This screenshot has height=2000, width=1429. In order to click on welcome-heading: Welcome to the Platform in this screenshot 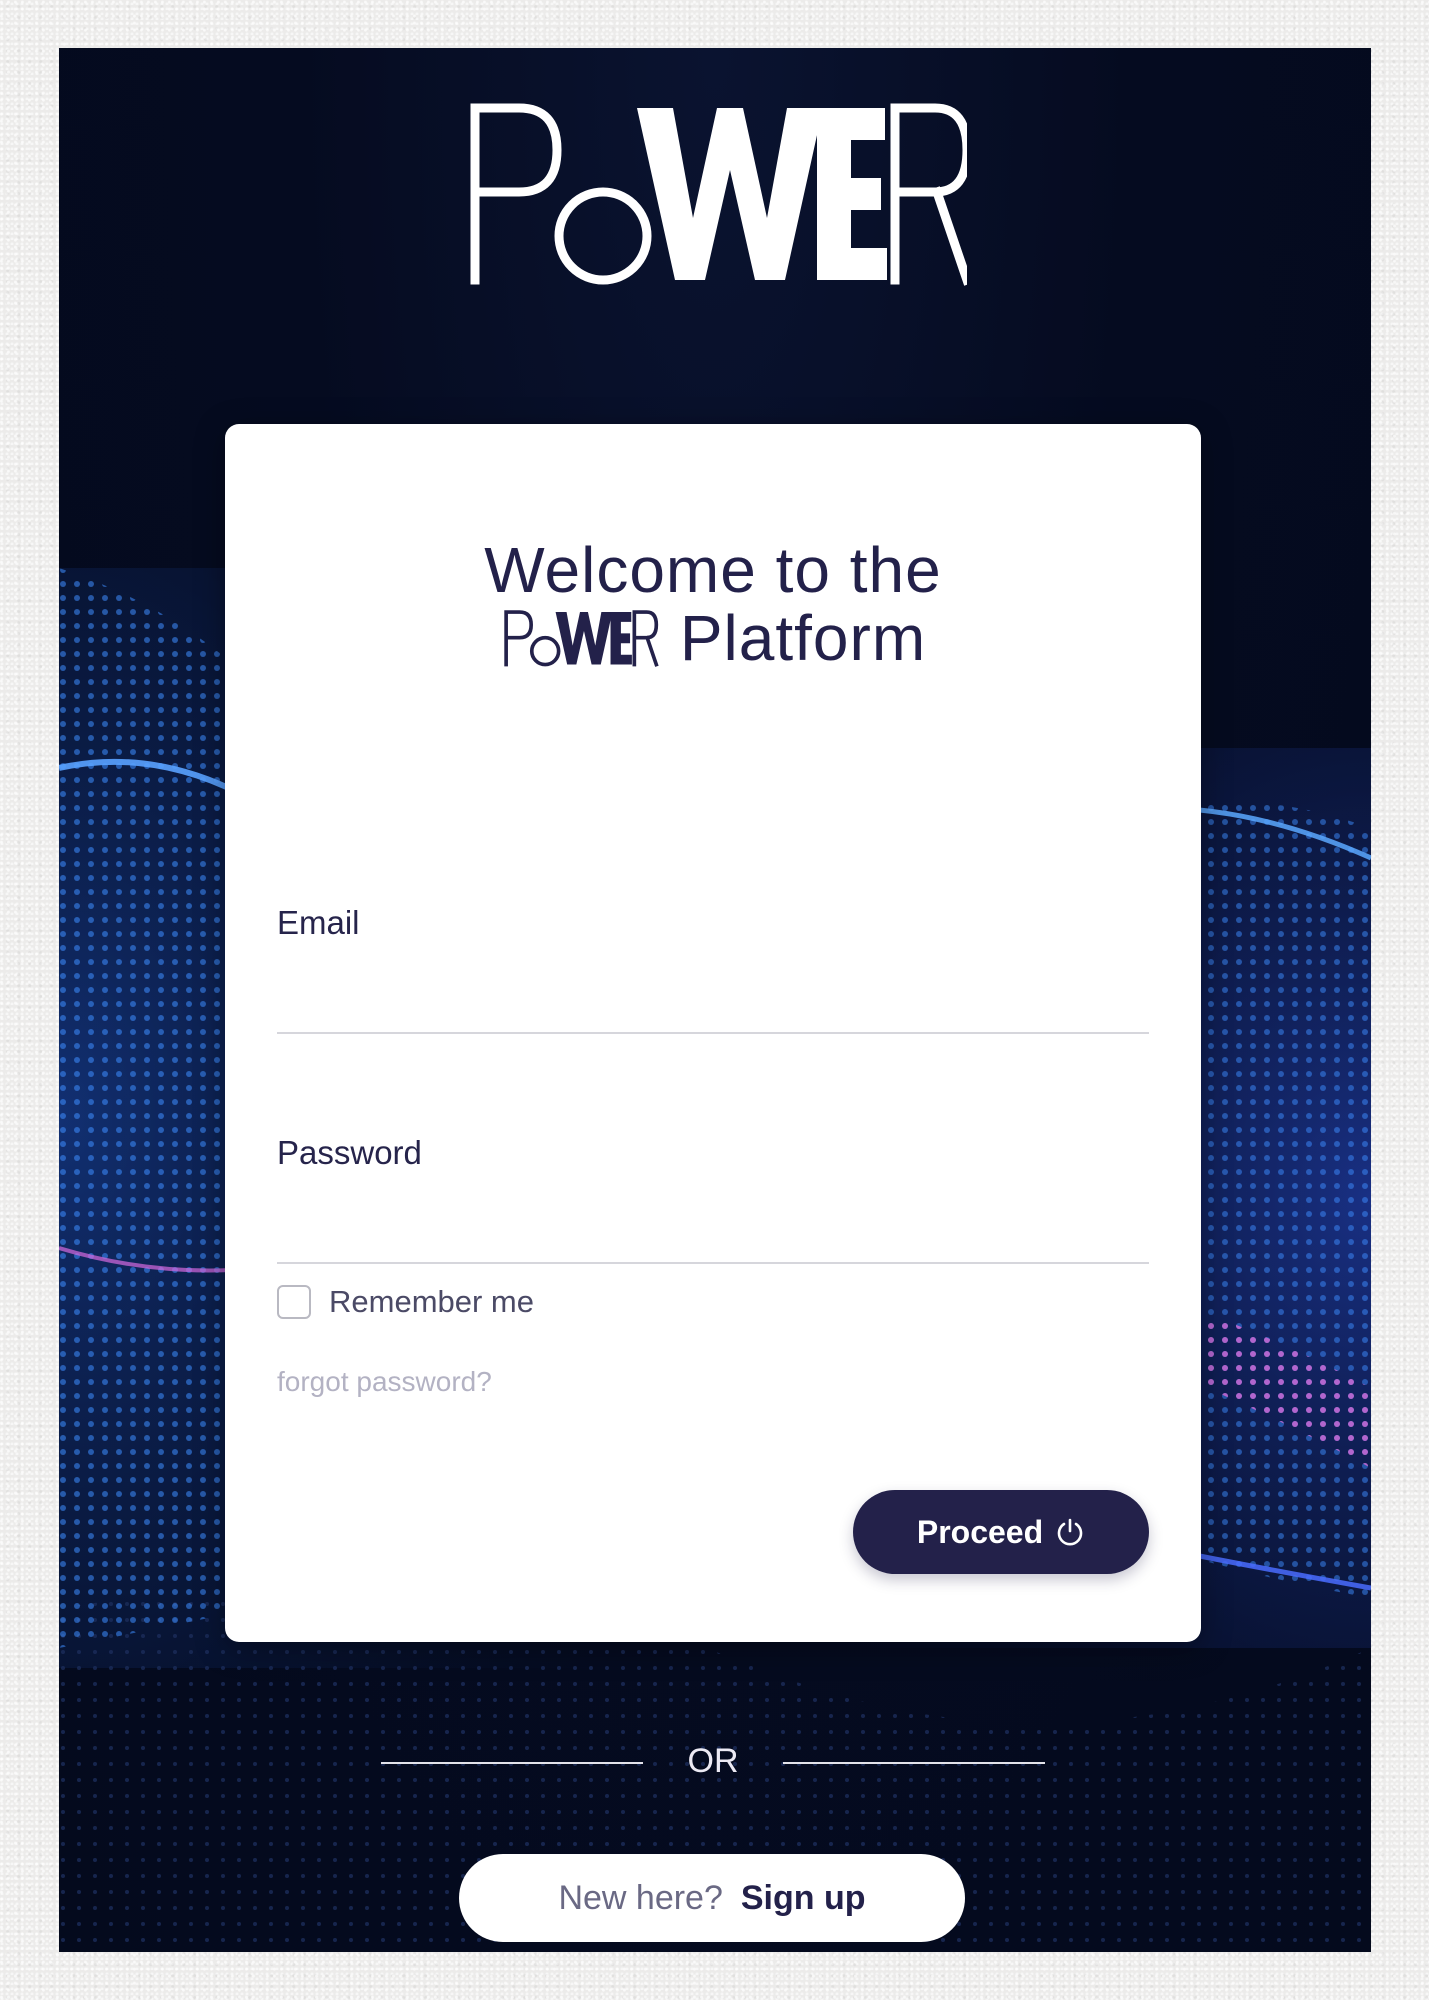, I will do `click(713, 604)`.